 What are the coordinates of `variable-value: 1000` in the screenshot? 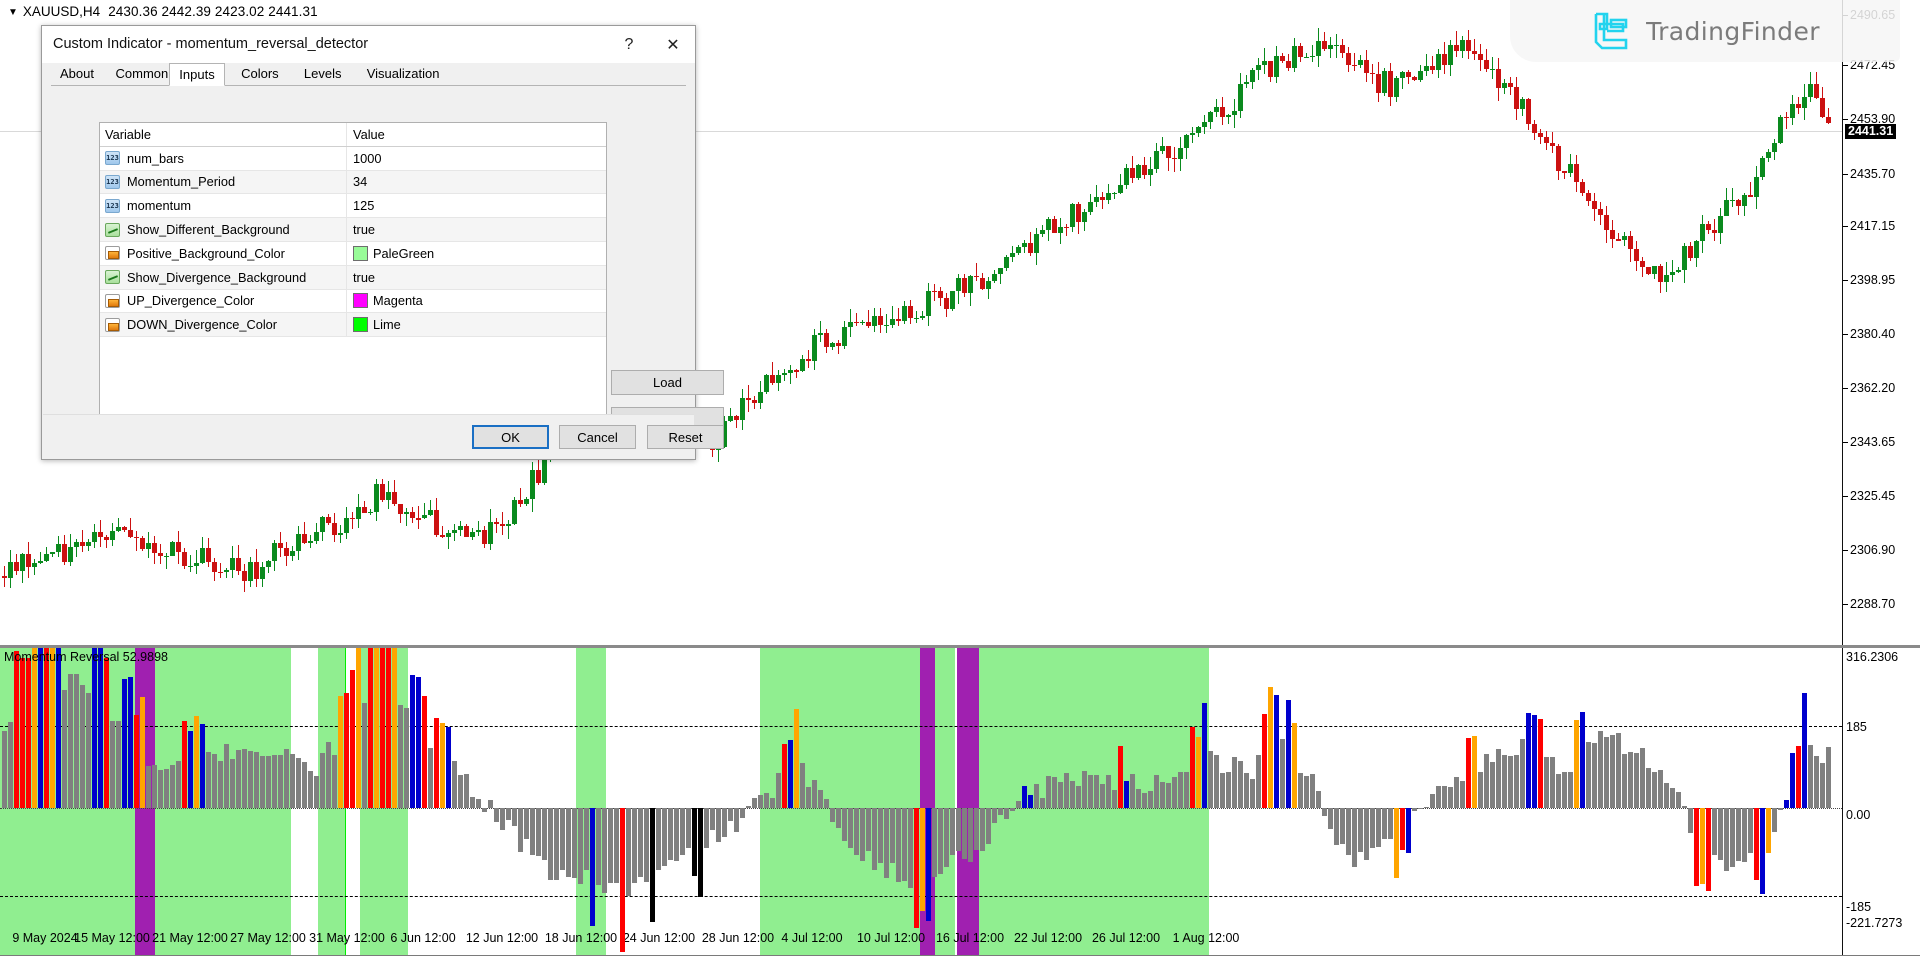 It's located at (367, 158).